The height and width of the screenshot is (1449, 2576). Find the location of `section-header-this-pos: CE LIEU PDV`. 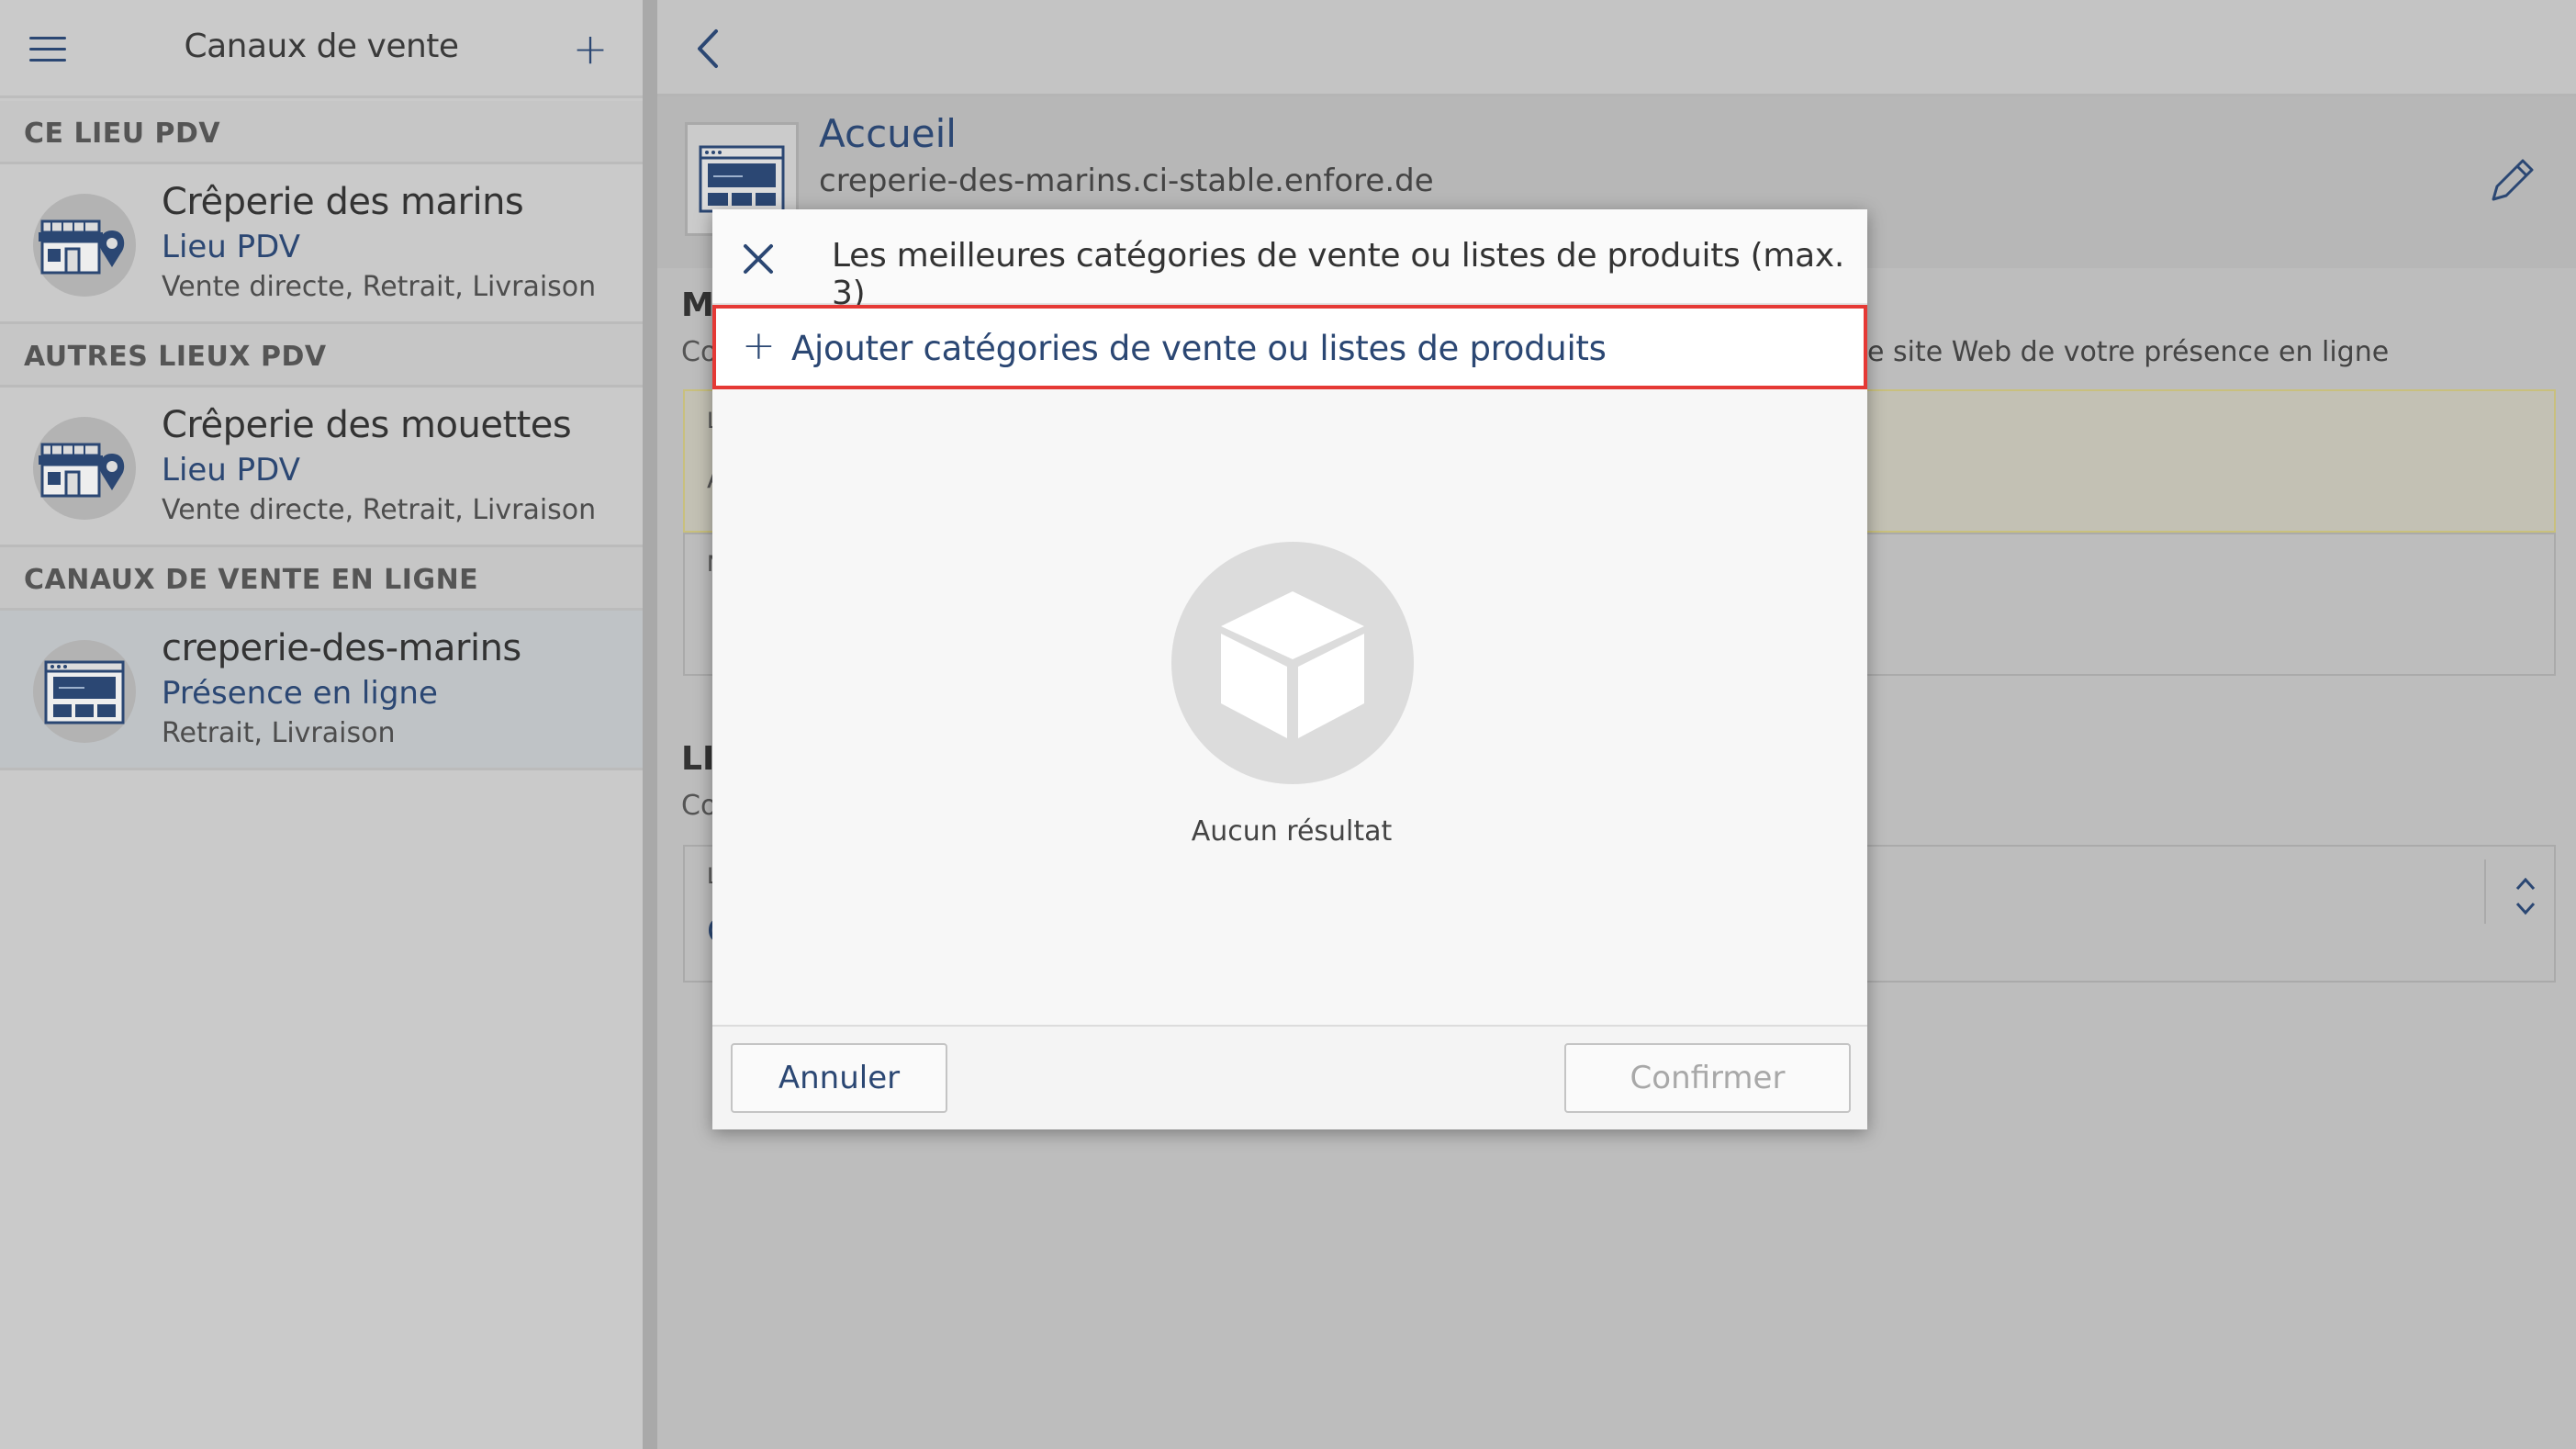

section-header-this-pos: CE LIEU PDV is located at coordinates (321, 132).